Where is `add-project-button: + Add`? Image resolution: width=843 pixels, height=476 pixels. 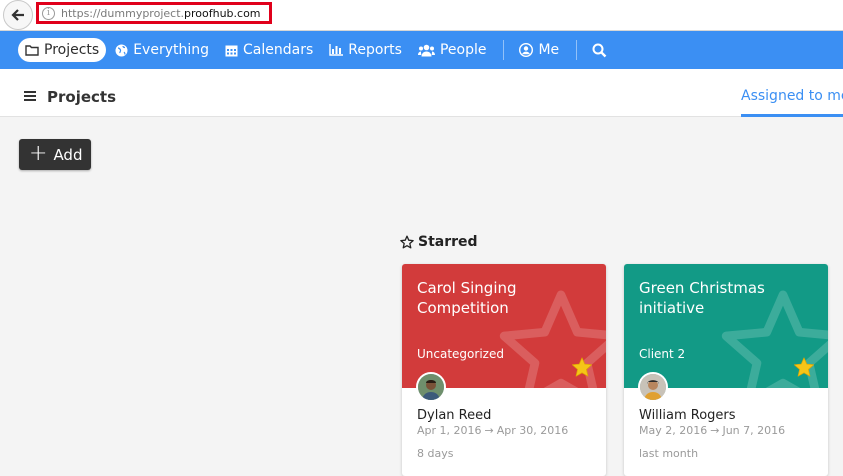 add-project-button: + Add is located at coordinates (55, 154).